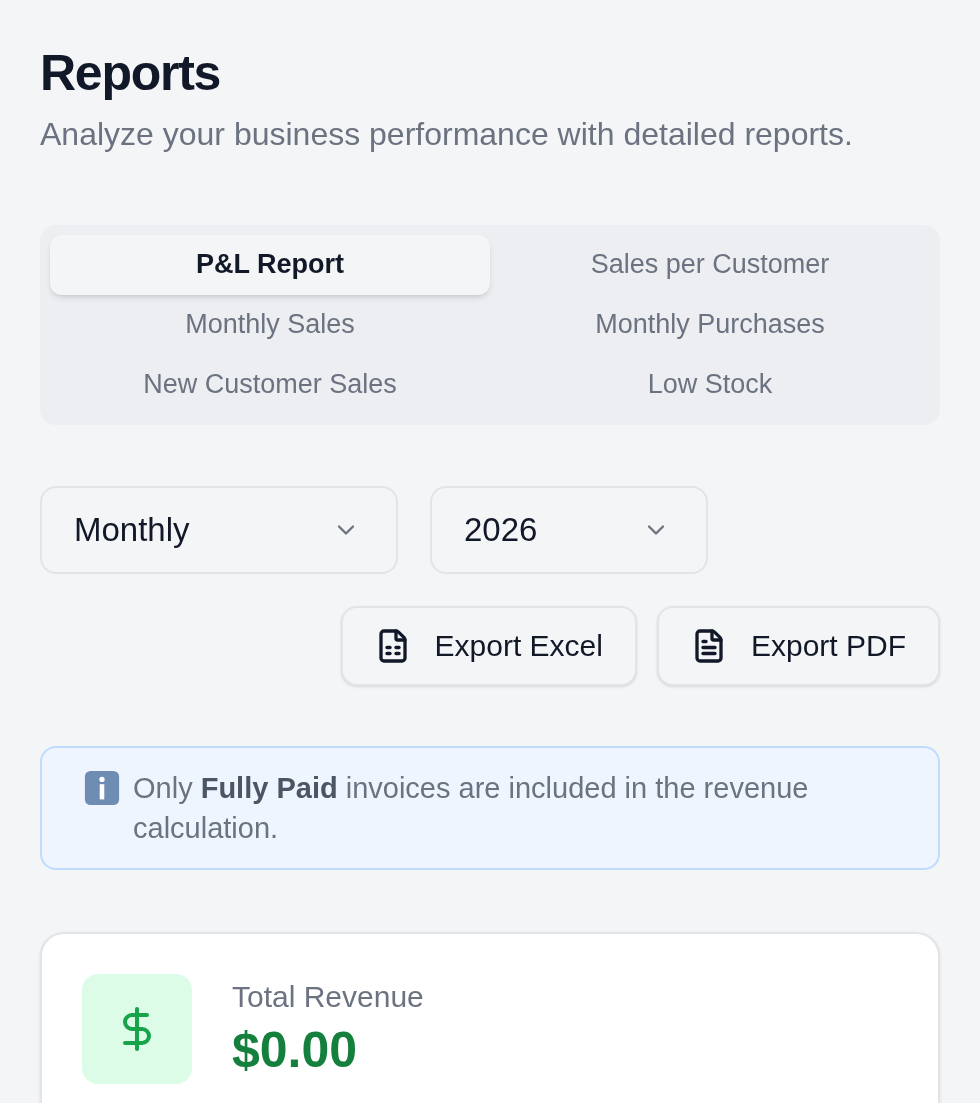  Describe the element at coordinates (569, 529) in the screenshot. I see `period-select: 2026` at that location.